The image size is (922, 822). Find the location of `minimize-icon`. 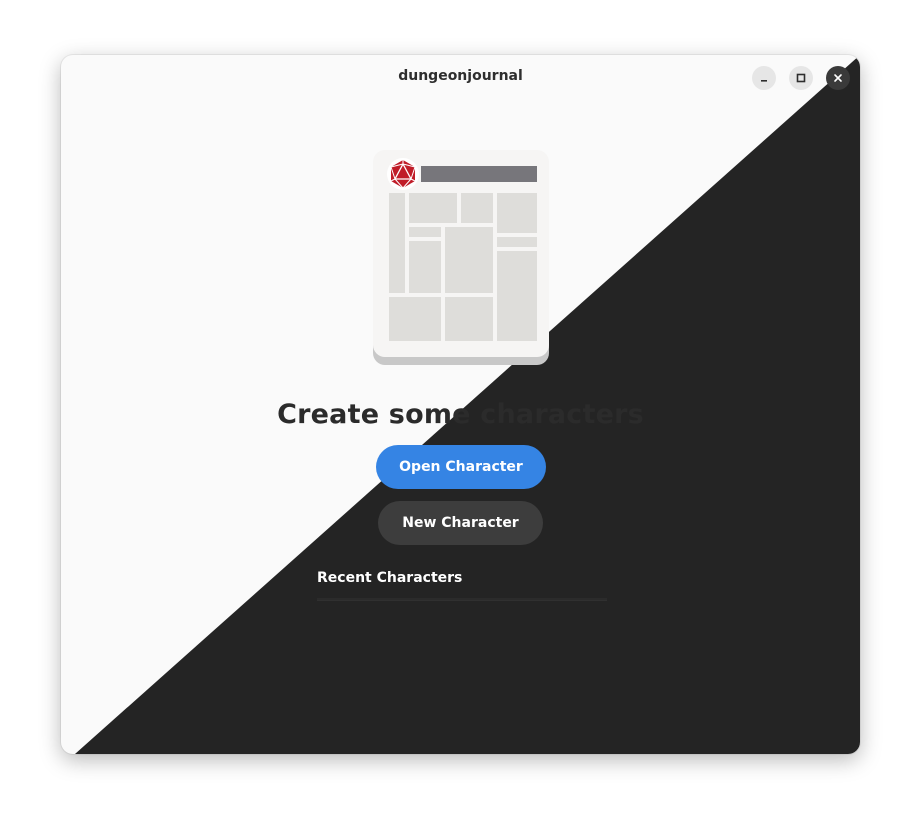

minimize-icon is located at coordinates (764, 81).